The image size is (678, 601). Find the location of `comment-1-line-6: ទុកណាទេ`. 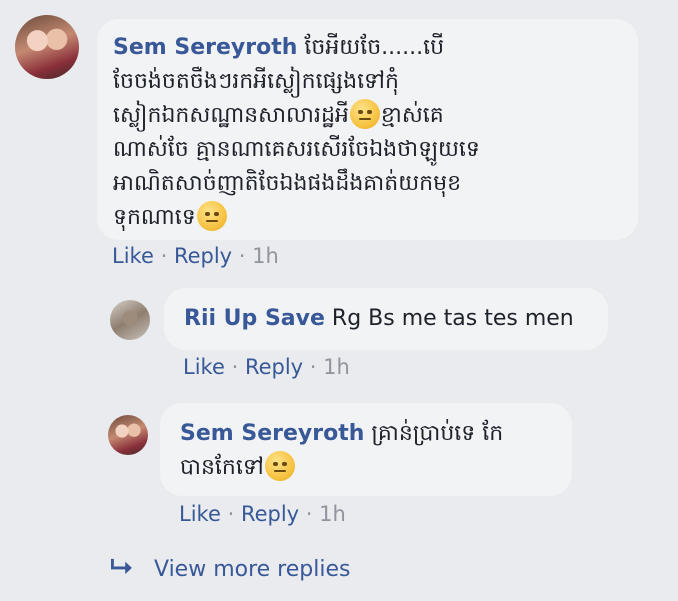

comment-1-line-6: ទុកណាទេ is located at coordinates (154, 217).